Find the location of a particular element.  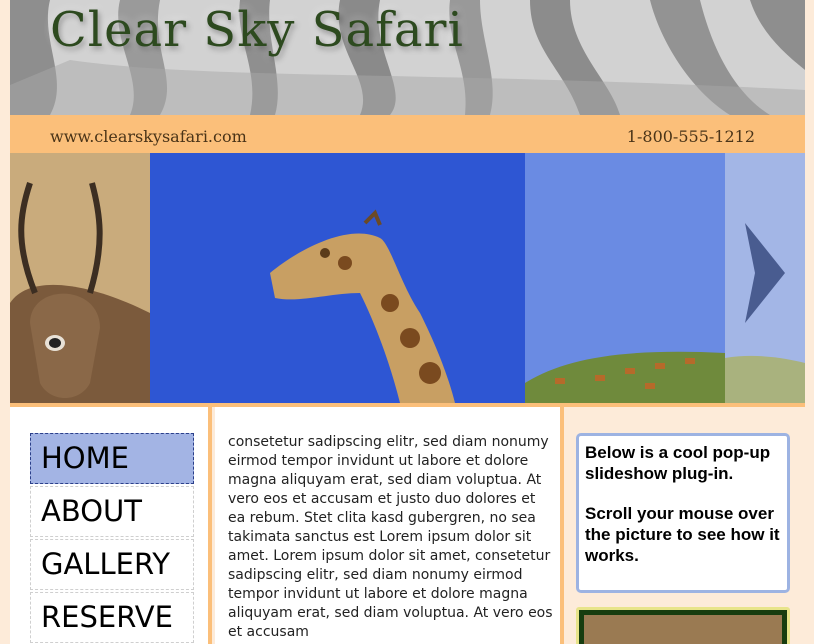

site-title: Clear Sky Safari is located at coordinates (257, 30).